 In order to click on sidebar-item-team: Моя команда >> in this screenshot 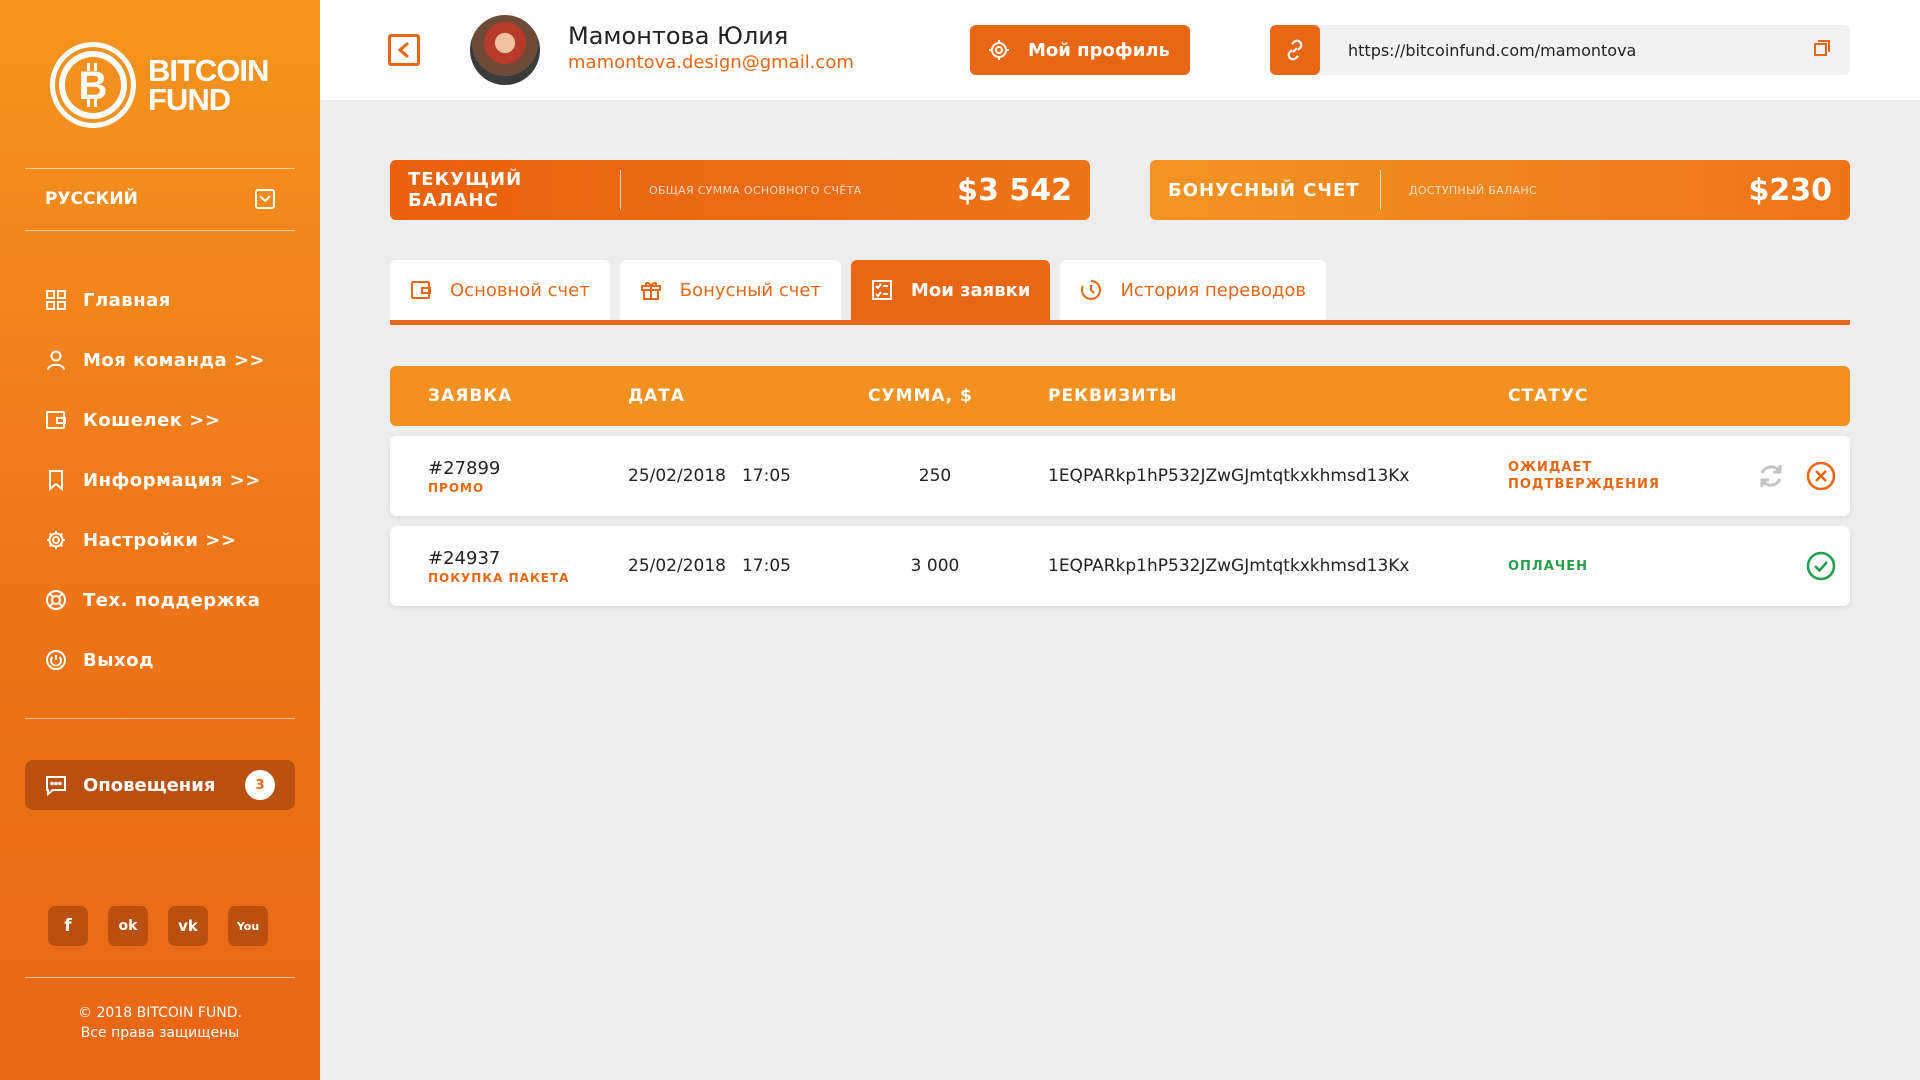, I will do `click(155, 360)`.